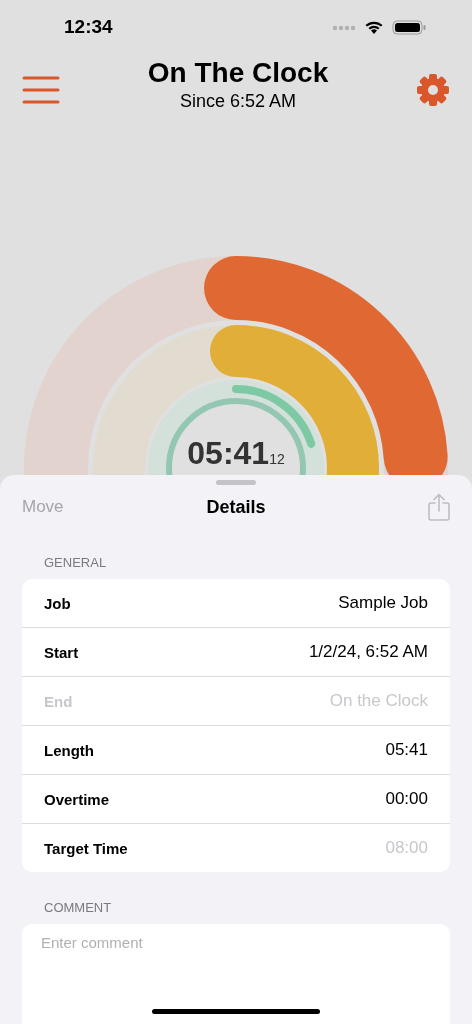  I want to click on battery-icon, so click(409, 28).